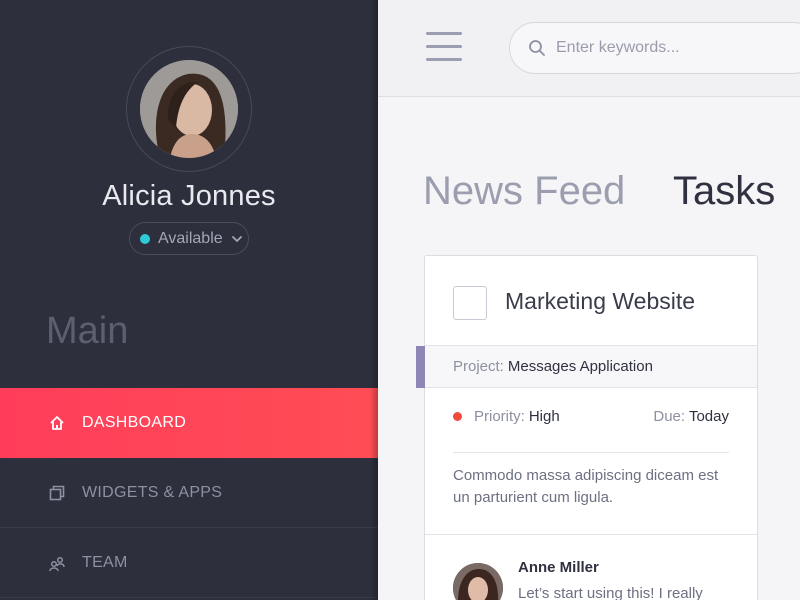 The image size is (800, 600). I want to click on project-value: Messages Application, so click(580, 366).